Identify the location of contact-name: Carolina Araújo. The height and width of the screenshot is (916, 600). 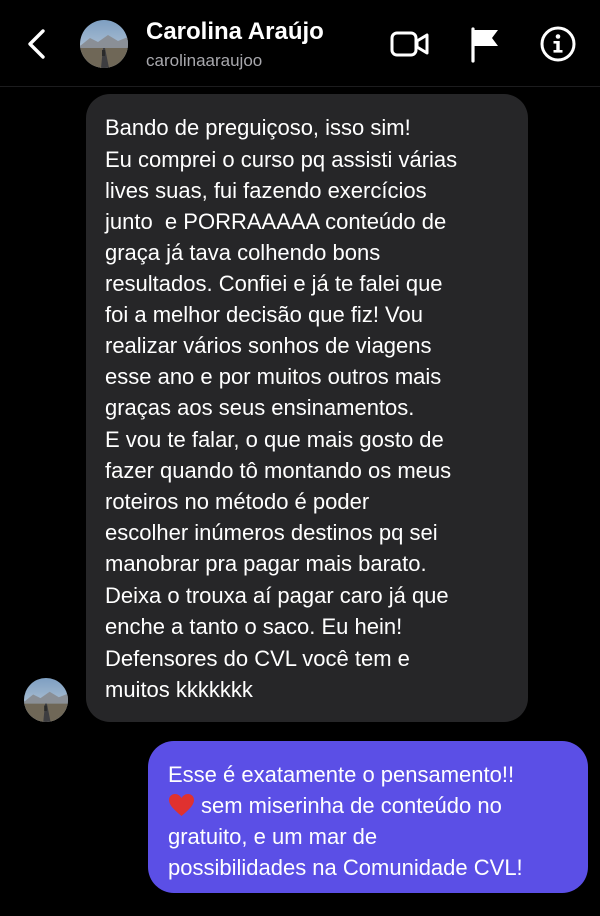
(235, 32).